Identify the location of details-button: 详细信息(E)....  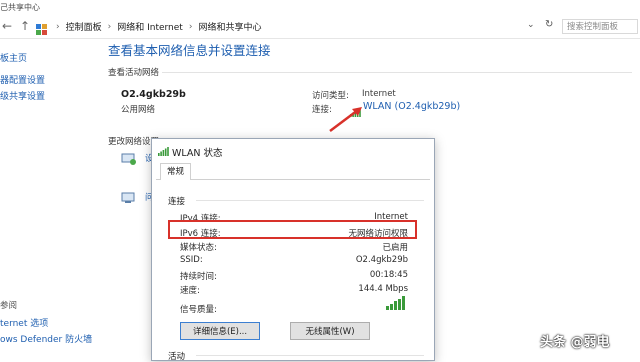
(220, 331).